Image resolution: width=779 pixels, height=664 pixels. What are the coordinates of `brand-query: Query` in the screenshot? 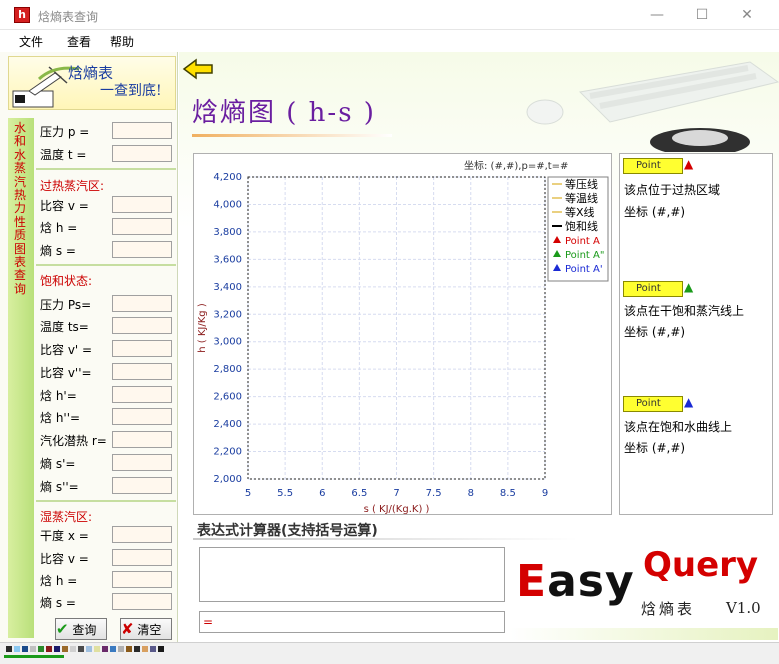 It's located at (701, 565).